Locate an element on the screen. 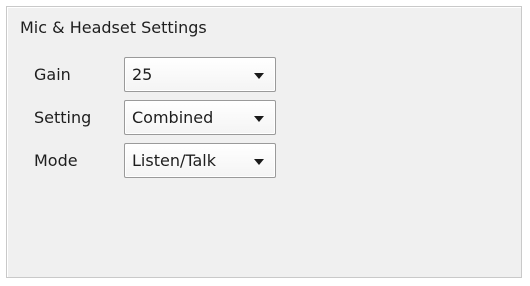 The image size is (530, 286). setting-label: Setting is located at coordinates (63, 117).